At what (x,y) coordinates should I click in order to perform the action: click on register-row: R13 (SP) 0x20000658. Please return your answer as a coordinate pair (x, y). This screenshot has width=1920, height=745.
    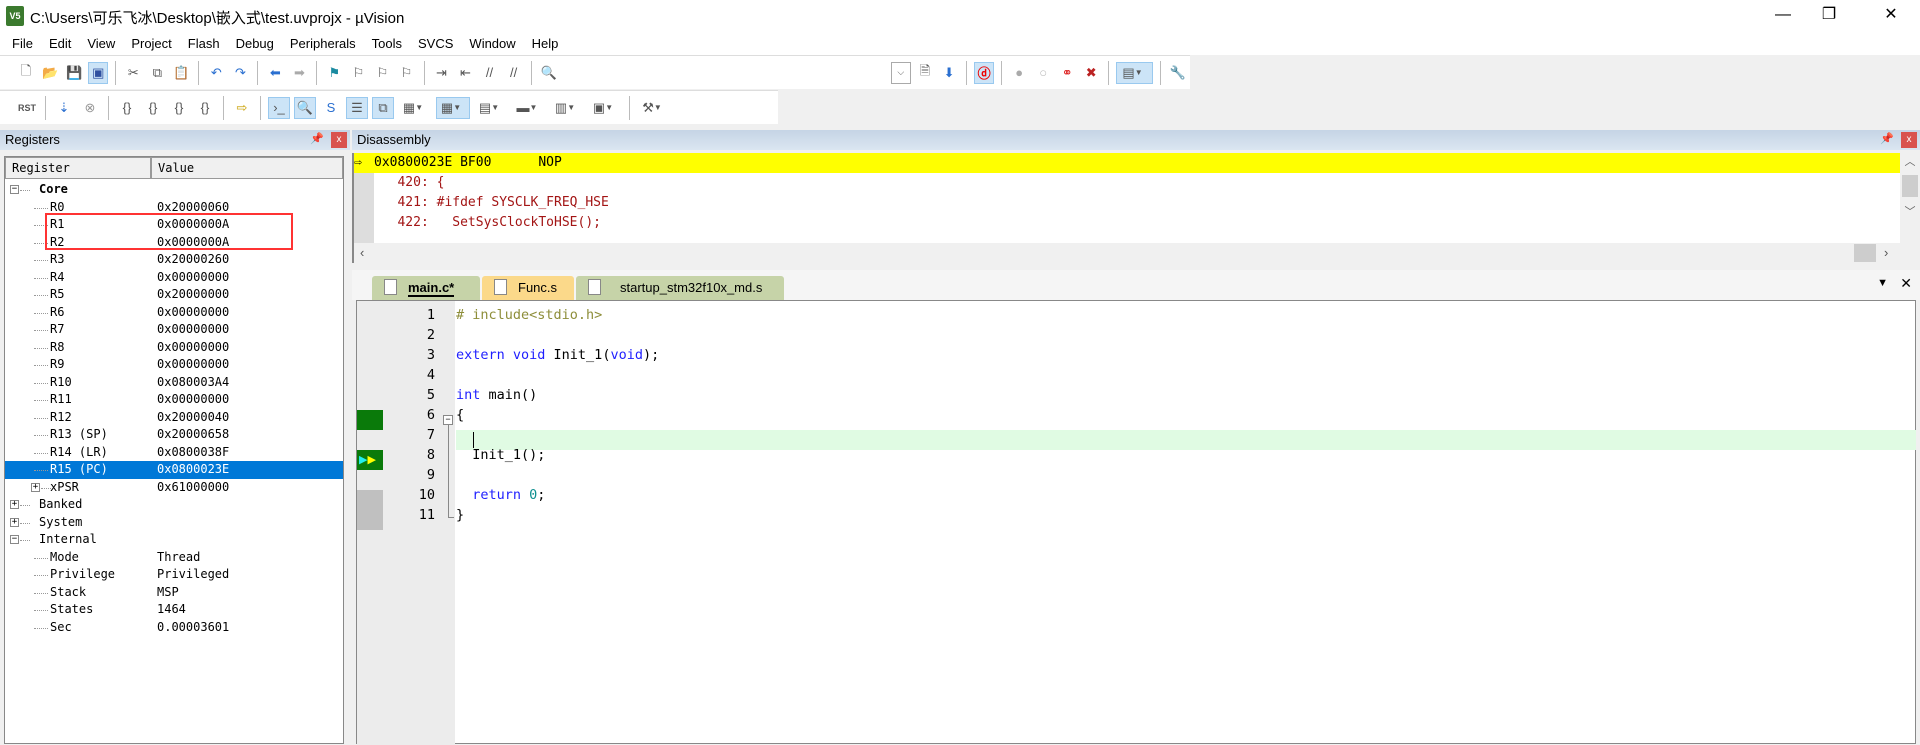
    Looking at the image, I should click on (174, 435).